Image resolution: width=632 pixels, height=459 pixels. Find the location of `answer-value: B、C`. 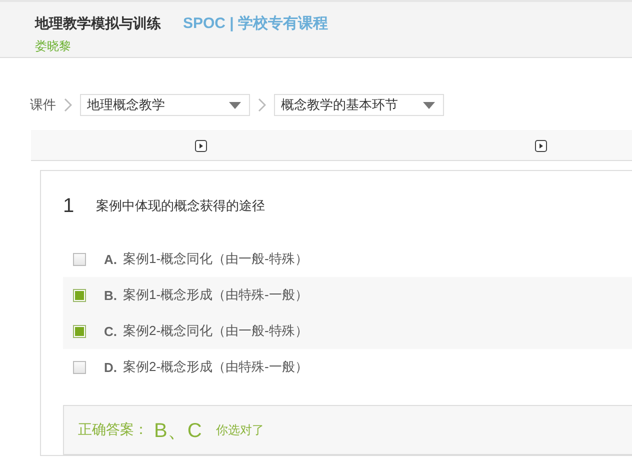

answer-value: B、C is located at coordinates (178, 431).